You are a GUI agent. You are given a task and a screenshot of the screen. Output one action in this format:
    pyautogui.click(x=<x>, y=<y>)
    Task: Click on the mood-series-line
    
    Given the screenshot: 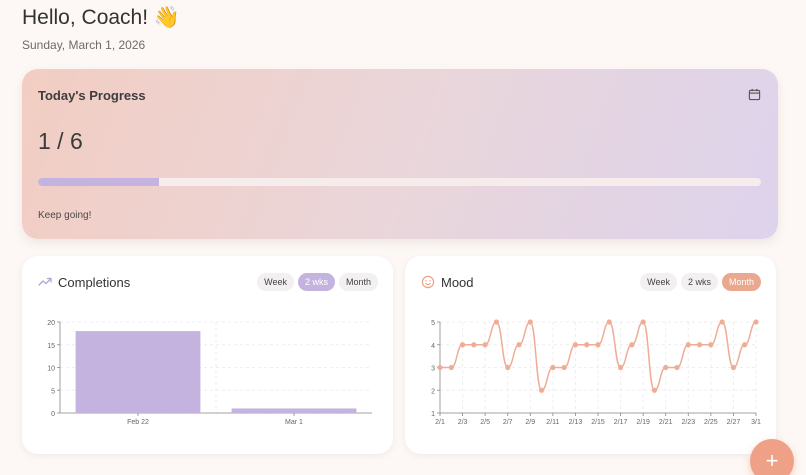 What is the action you would take?
    pyautogui.click(x=598, y=356)
    